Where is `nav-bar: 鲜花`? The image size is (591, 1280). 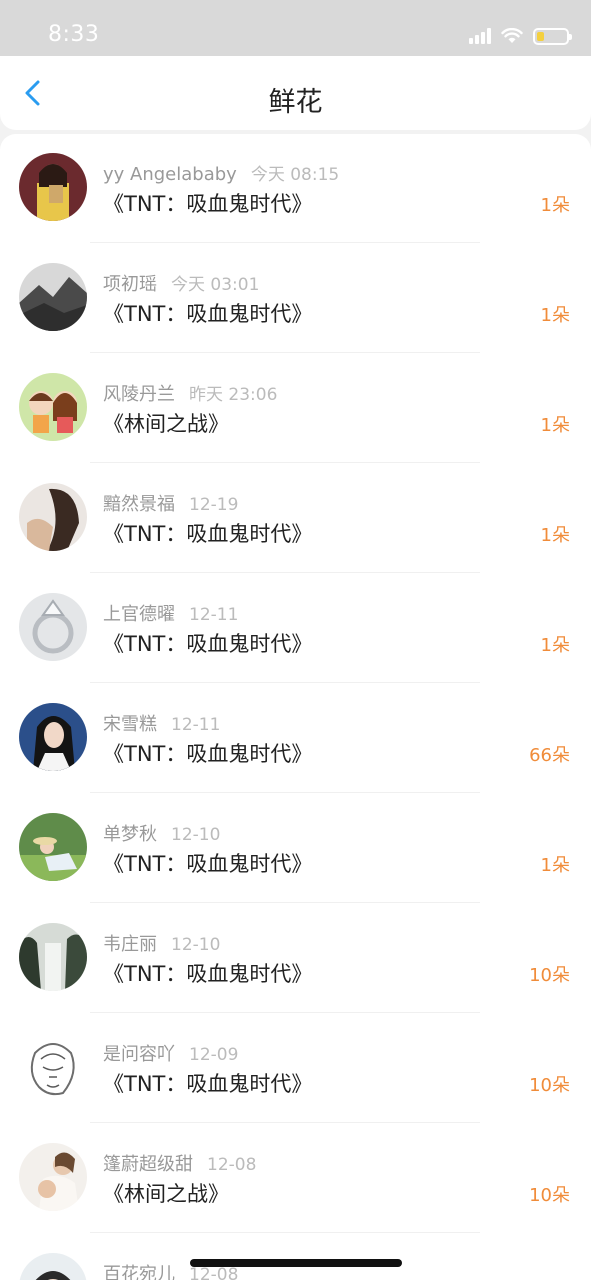
nav-bar: 鲜花 is located at coordinates (295, 93).